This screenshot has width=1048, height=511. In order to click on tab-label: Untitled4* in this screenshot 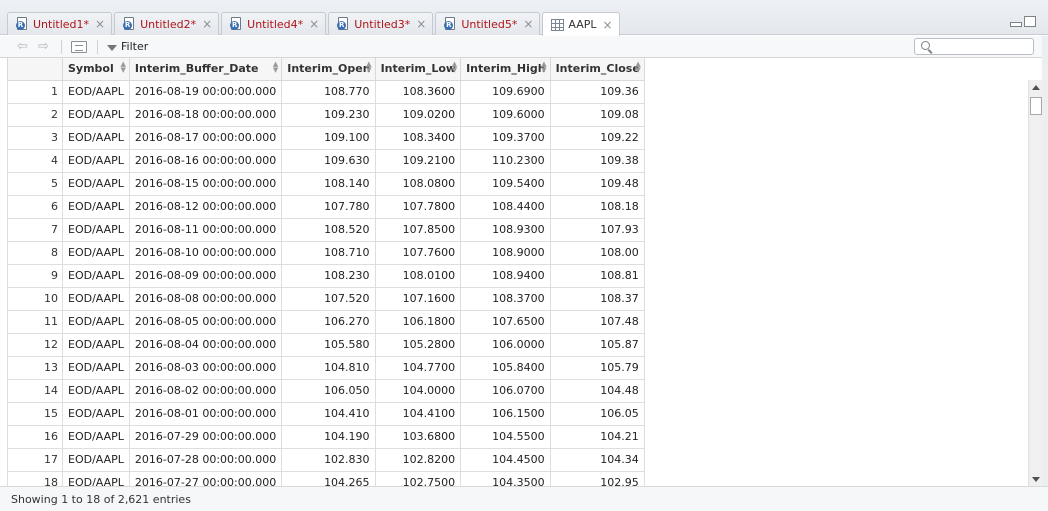, I will do `click(275, 24)`.